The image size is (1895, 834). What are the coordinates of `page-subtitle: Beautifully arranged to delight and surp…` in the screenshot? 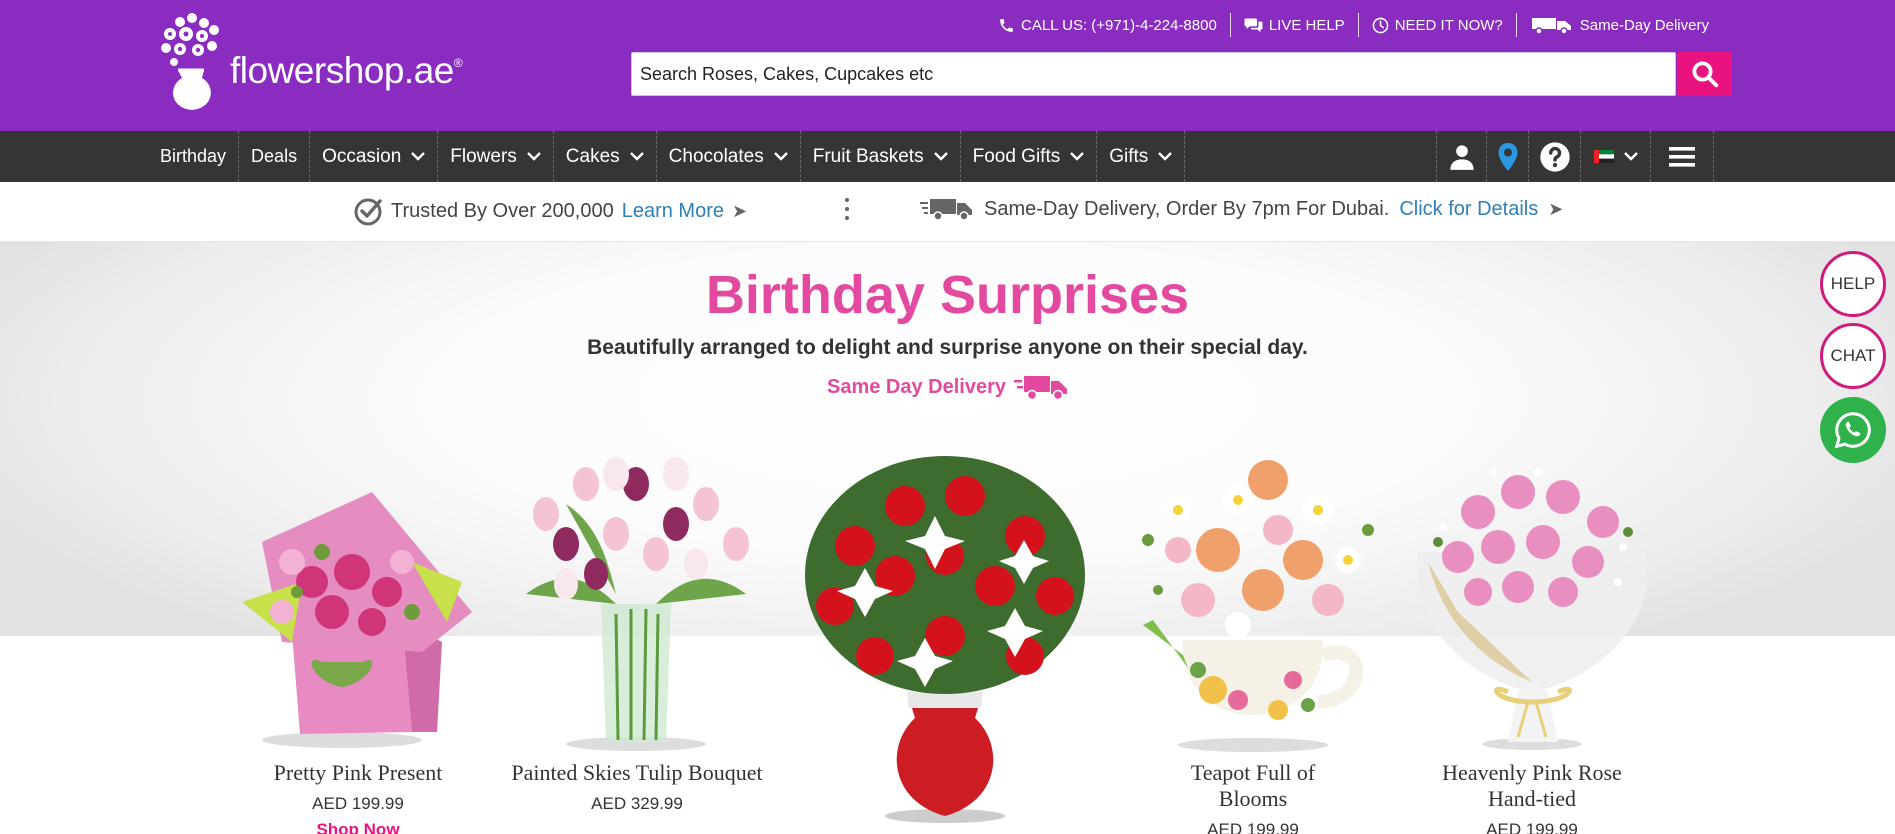 It's located at (947, 347).